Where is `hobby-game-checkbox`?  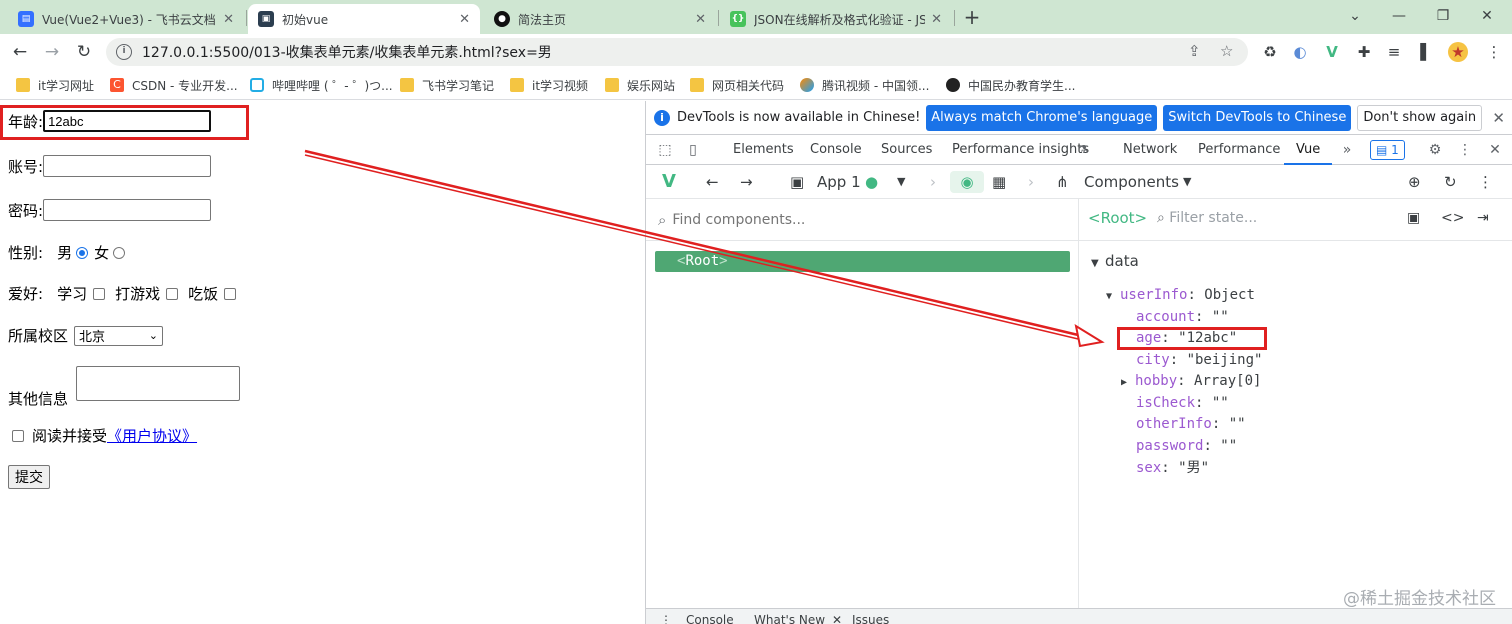 hobby-game-checkbox is located at coordinates (172, 293).